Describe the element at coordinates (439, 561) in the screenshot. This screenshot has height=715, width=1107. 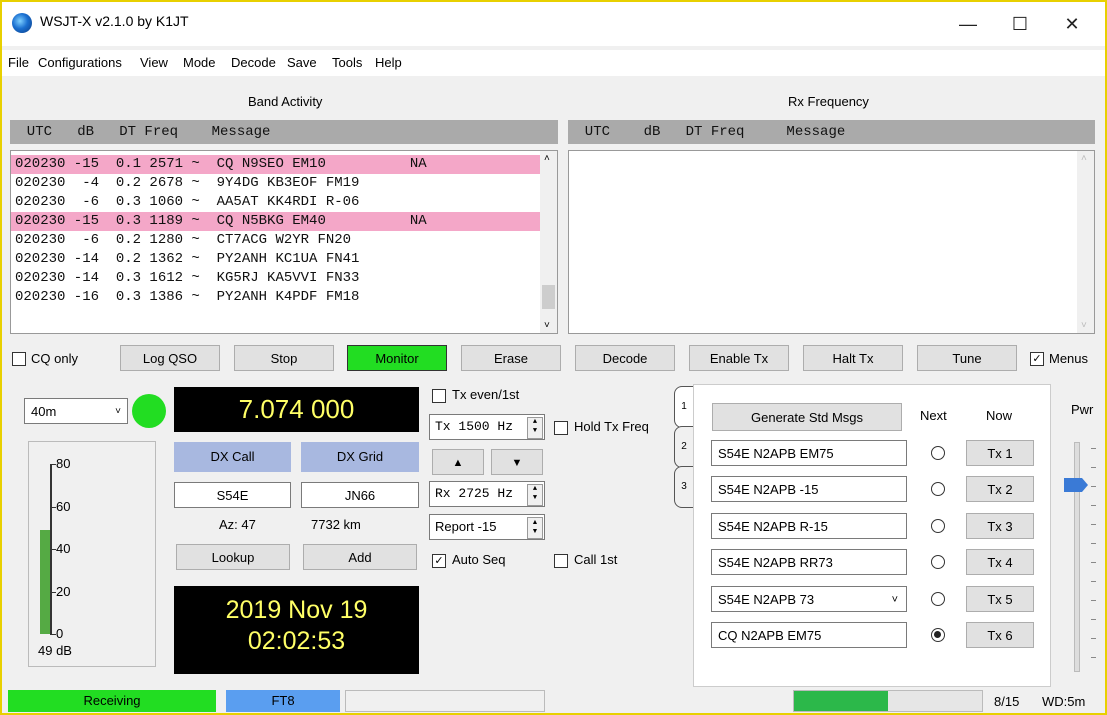
I see `auto-seq-checkbox: ✓` at that location.